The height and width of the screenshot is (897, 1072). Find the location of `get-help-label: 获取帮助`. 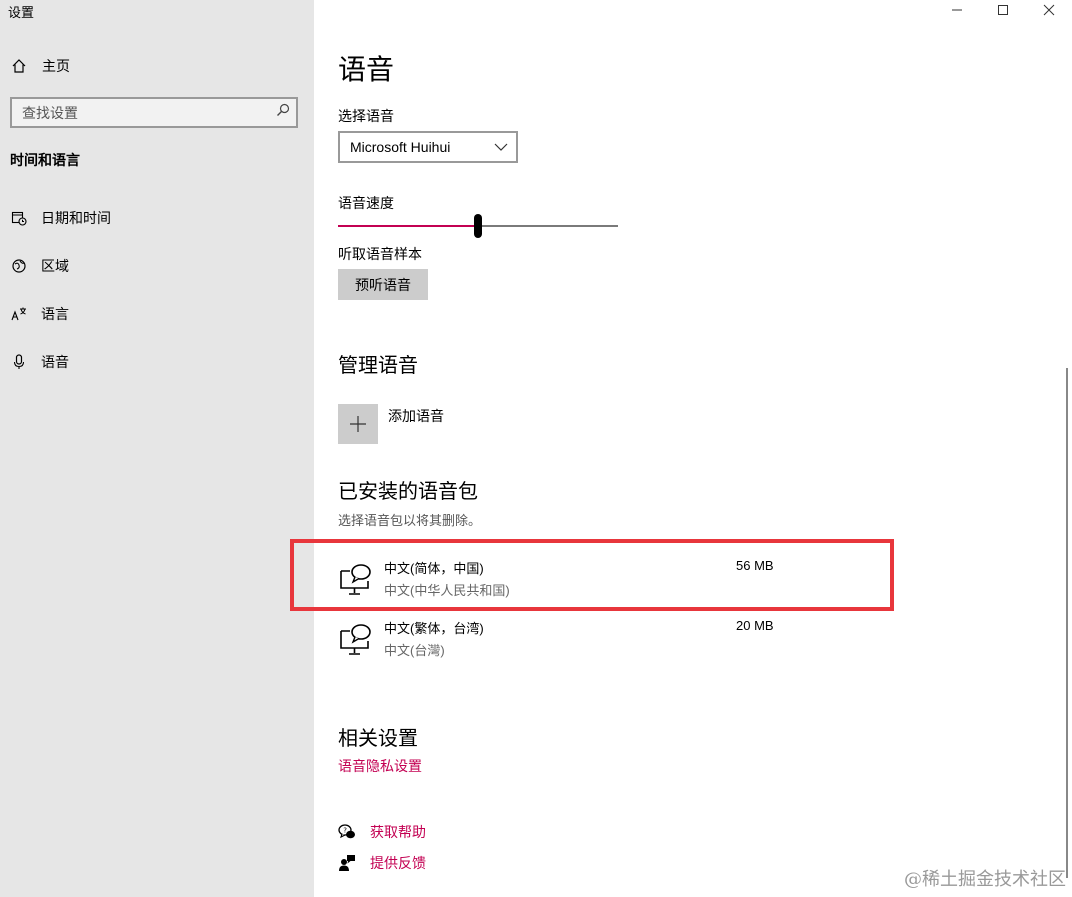

get-help-label: 获取帮助 is located at coordinates (398, 832).